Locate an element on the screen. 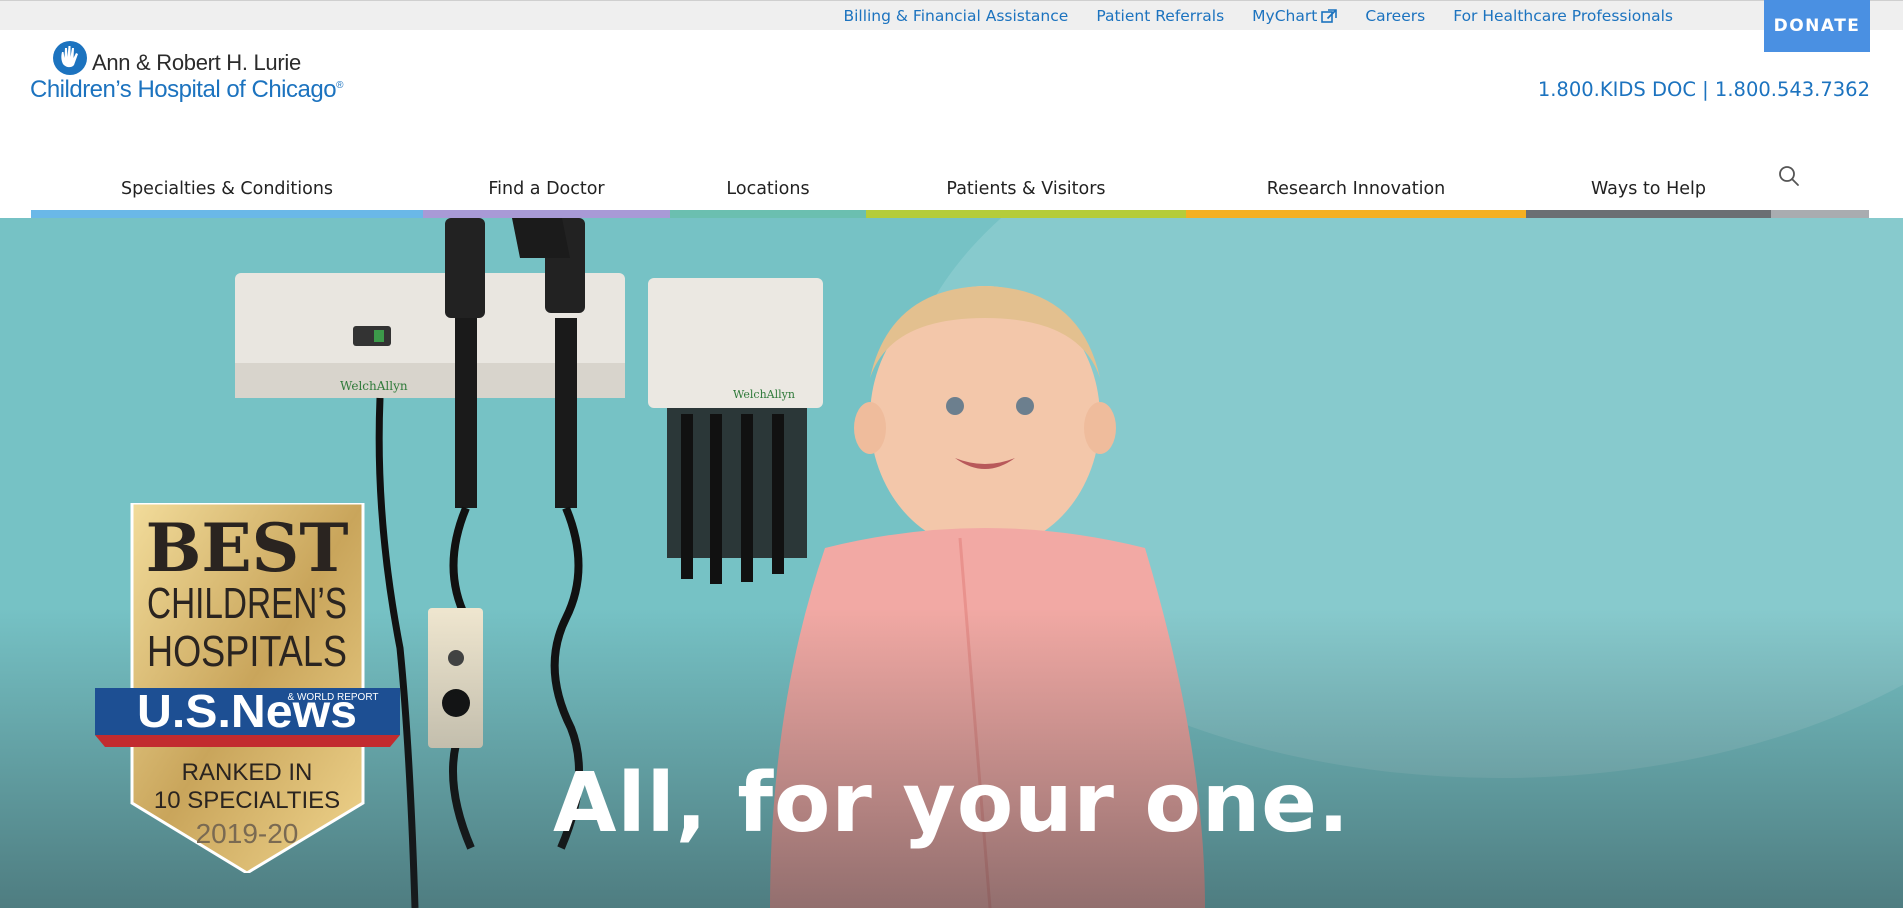  badge-line2: CHILDREN’S is located at coordinates (247, 603).